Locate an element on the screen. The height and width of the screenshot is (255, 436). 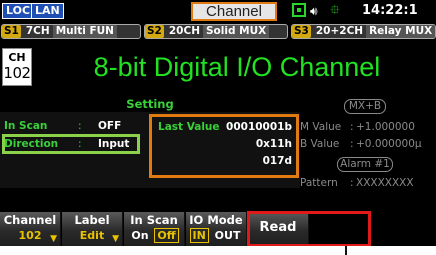
in-scan-softkey: In Scan On Off is located at coordinates (154, 229).